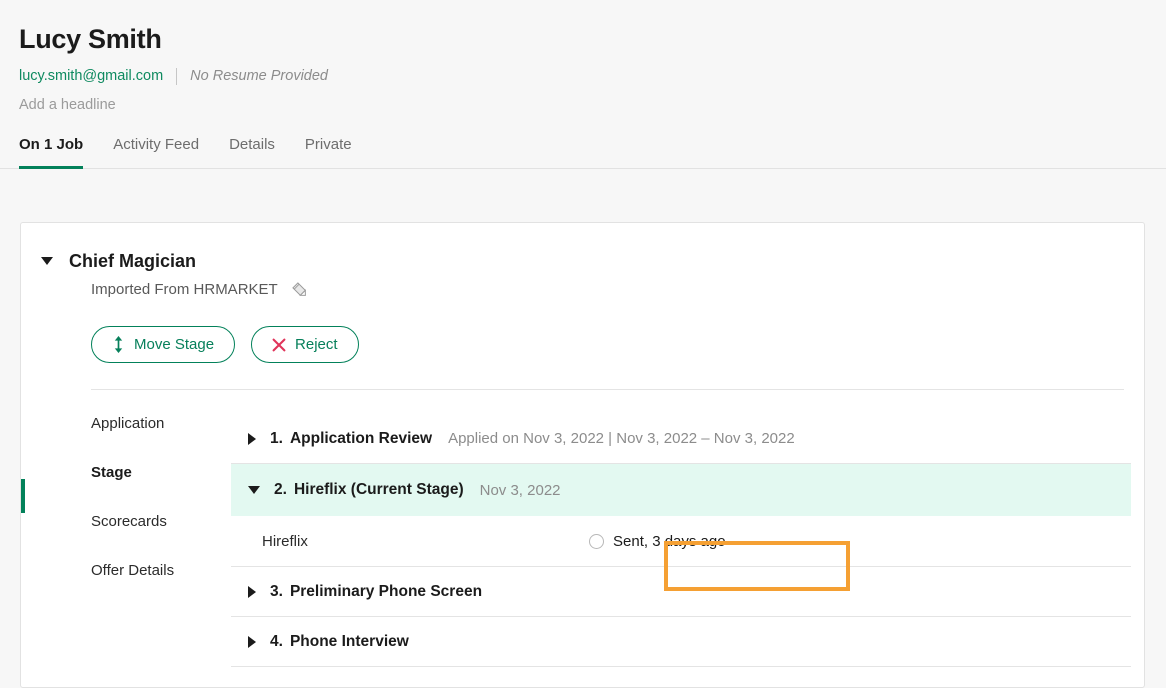 This screenshot has width=1166, height=688. I want to click on job-source-label: Imported From HRMARKET, so click(184, 289).